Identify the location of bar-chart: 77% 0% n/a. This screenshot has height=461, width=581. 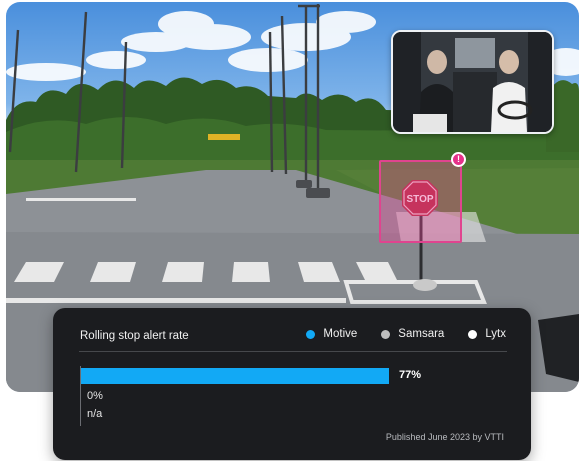
(299, 393).